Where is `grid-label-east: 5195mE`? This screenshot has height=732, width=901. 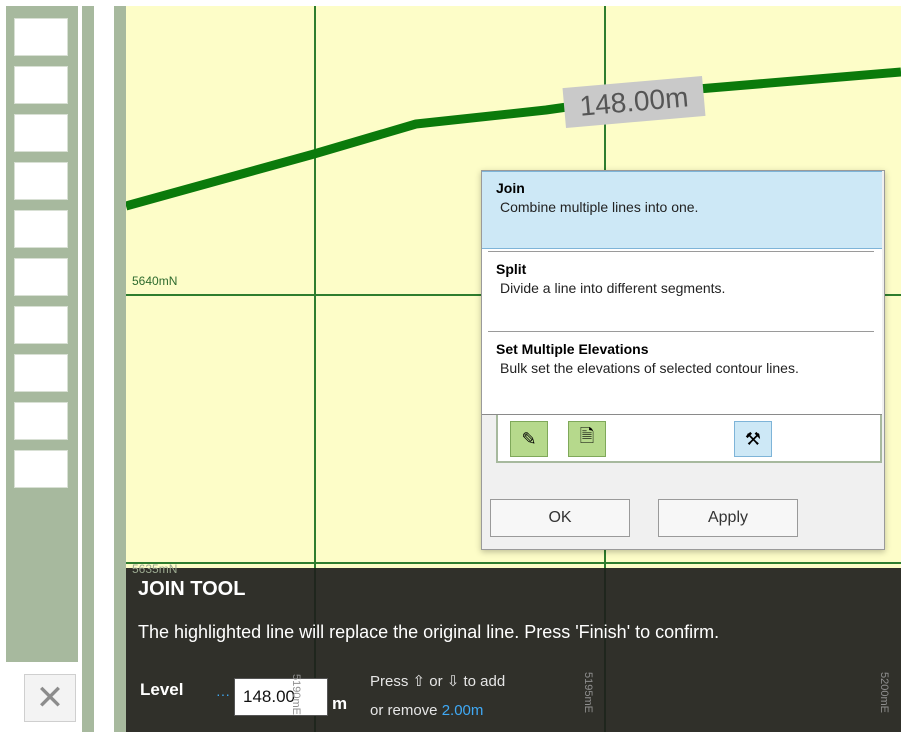 grid-label-east: 5195mE is located at coordinates (588, 692).